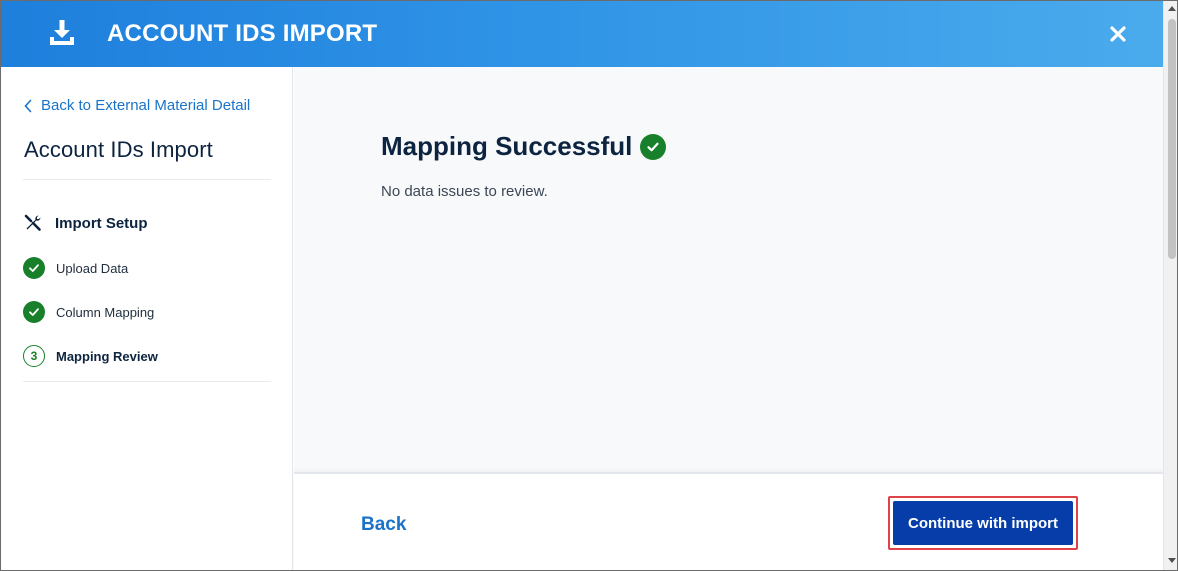 Image resolution: width=1178 pixels, height=571 pixels. I want to click on sidebar-title: Account IDs Import, so click(118, 149).